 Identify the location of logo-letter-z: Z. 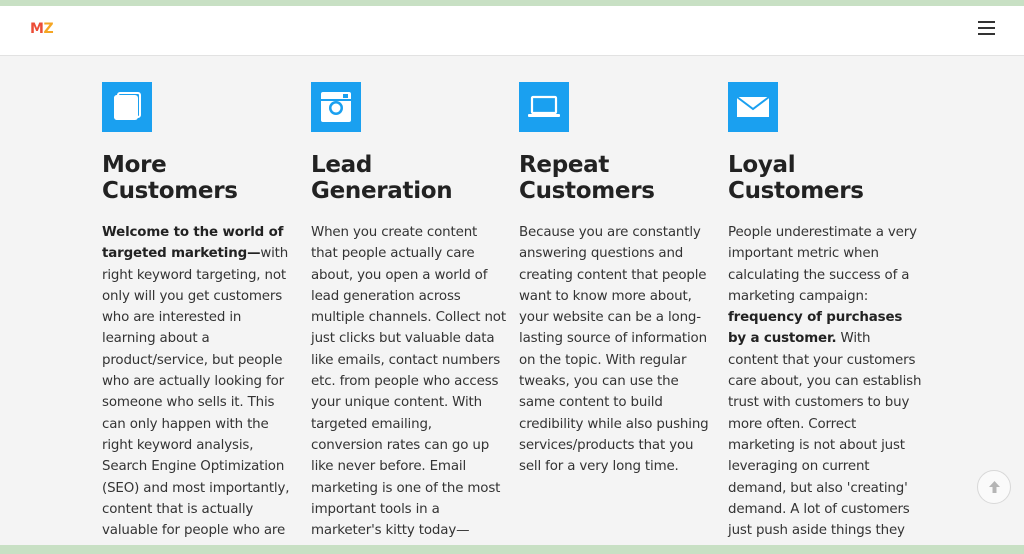
(48, 29).